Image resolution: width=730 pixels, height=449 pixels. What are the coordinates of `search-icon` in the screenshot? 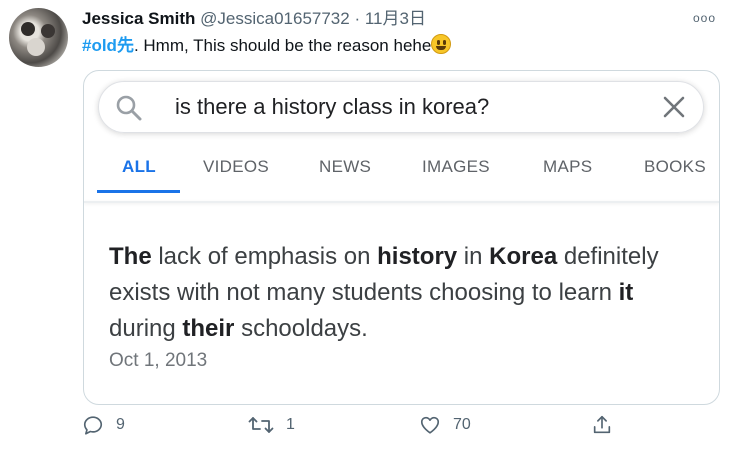 It's located at (129, 108).